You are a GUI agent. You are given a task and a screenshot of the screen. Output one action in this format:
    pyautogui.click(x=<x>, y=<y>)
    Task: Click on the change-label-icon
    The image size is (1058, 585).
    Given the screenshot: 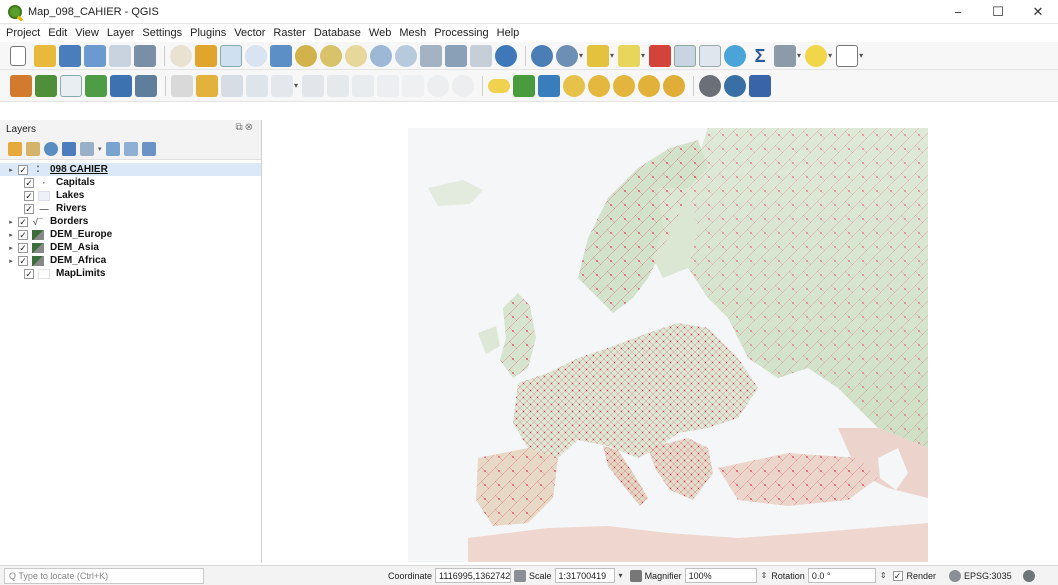 What is the action you would take?
    pyautogui.click(x=674, y=85)
    